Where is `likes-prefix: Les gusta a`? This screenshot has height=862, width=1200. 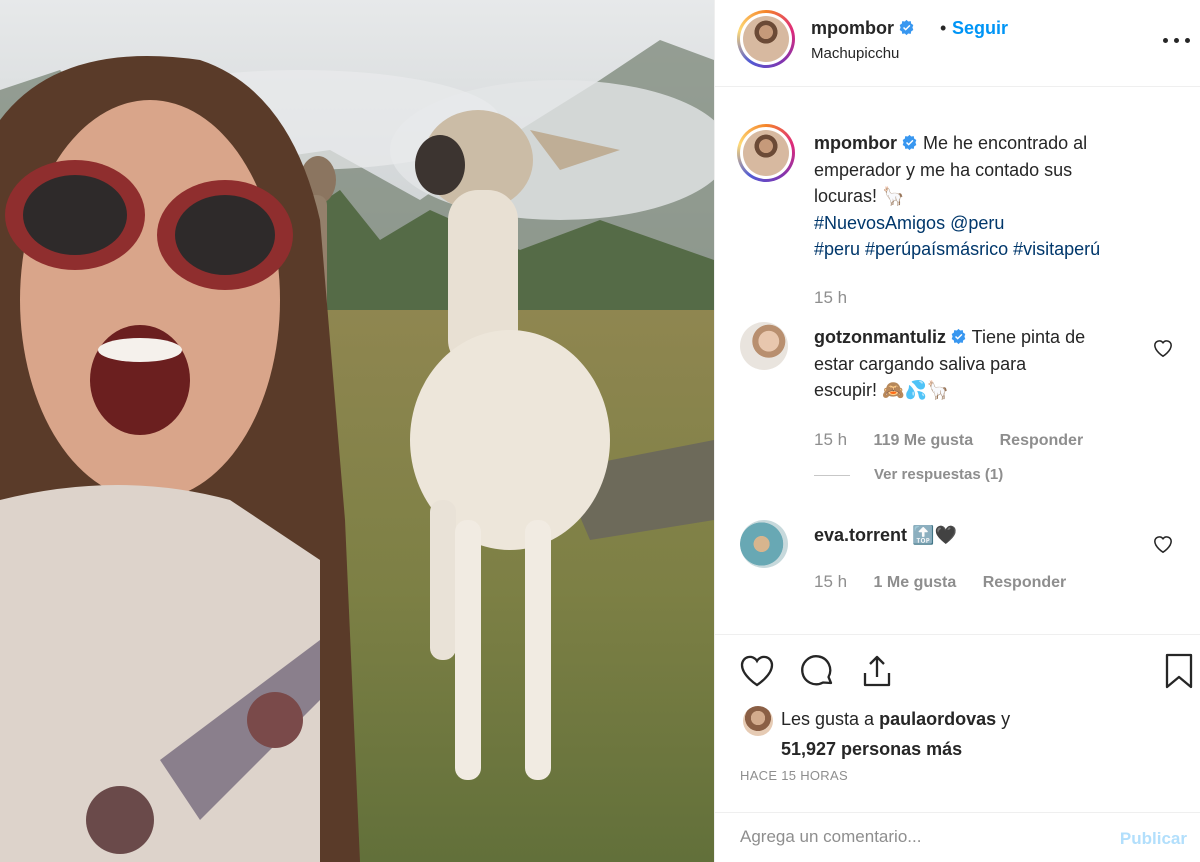
likes-prefix: Les gusta a is located at coordinates (828, 719).